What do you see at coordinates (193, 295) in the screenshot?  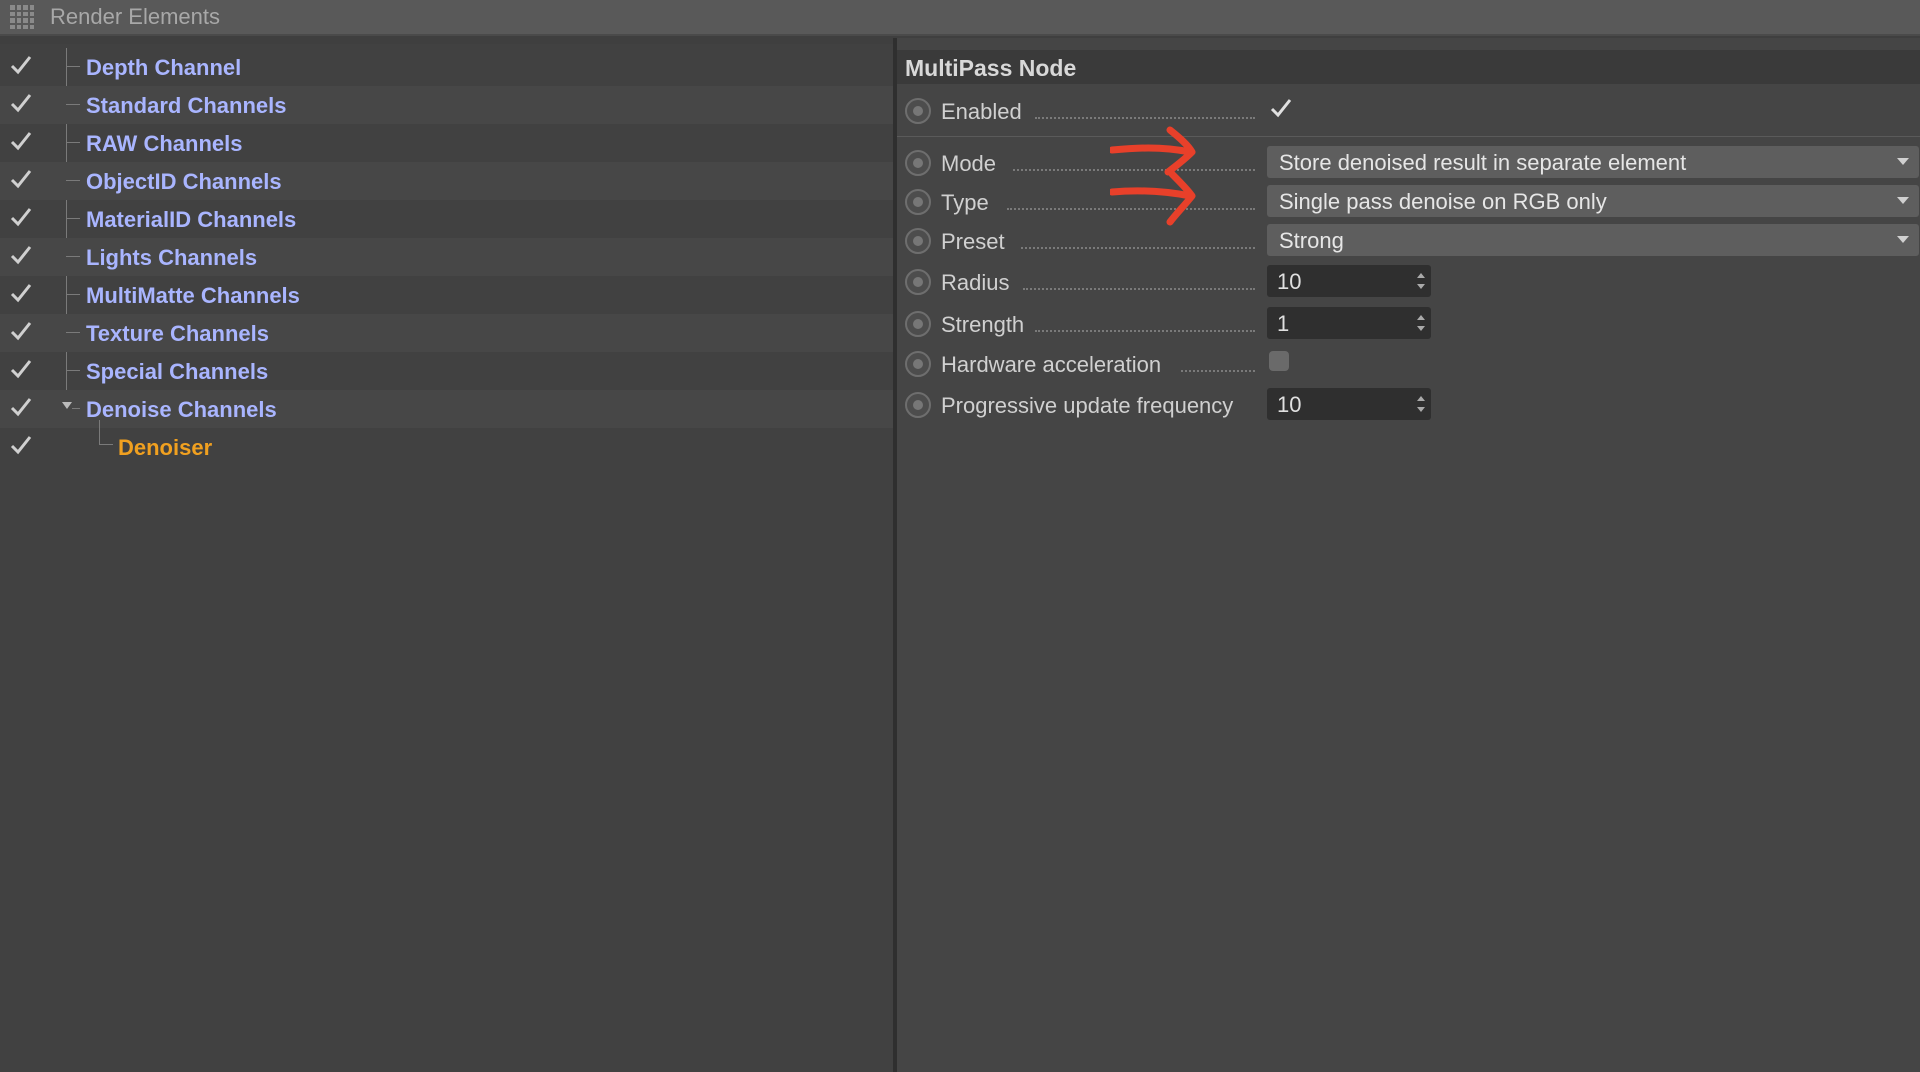 I see `tree-item-label: MultiMatte Channels` at bounding box center [193, 295].